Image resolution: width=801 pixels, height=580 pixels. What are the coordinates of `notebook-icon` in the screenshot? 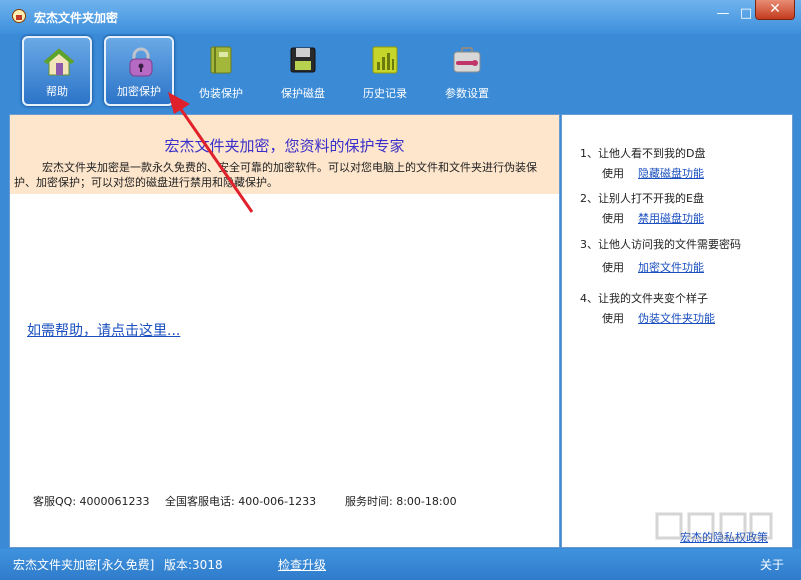 It's located at (221, 60).